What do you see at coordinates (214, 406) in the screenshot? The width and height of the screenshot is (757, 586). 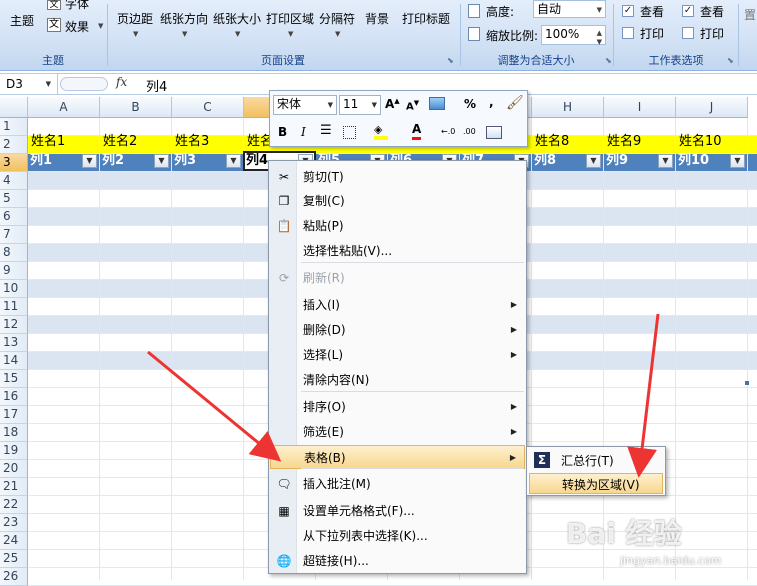 I see `arrow-to-table-item` at bounding box center [214, 406].